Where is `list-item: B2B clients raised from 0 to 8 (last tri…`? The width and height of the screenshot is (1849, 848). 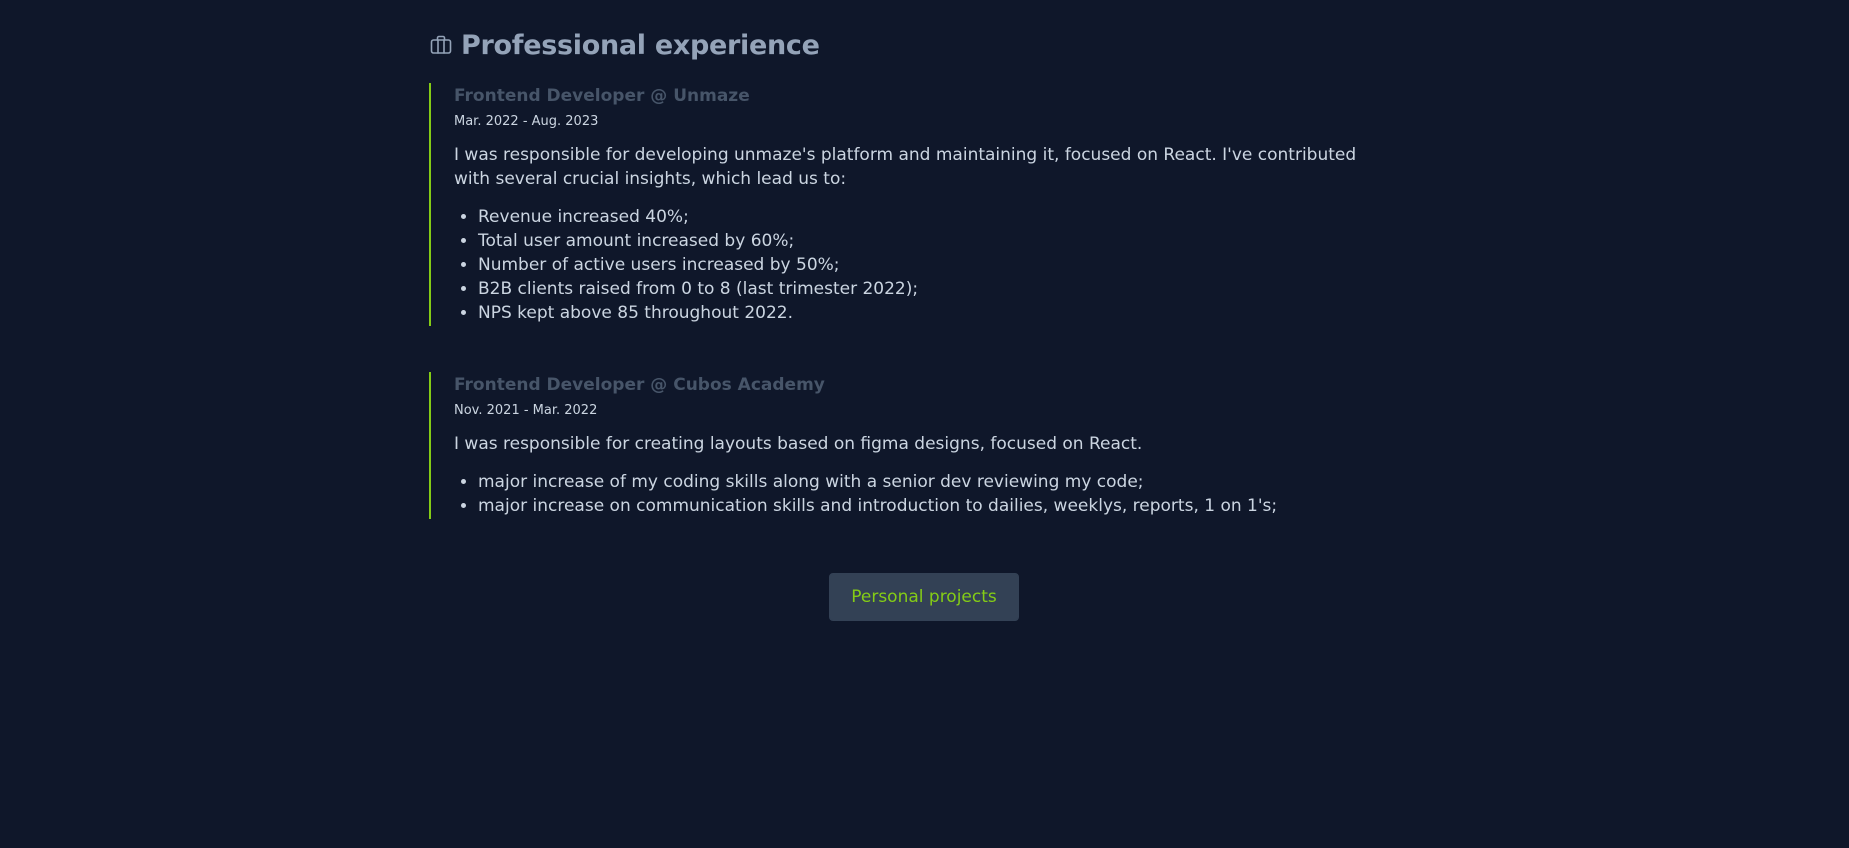 list-item: B2B clients raised from 0 to 8 (last tri… is located at coordinates (923, 289).